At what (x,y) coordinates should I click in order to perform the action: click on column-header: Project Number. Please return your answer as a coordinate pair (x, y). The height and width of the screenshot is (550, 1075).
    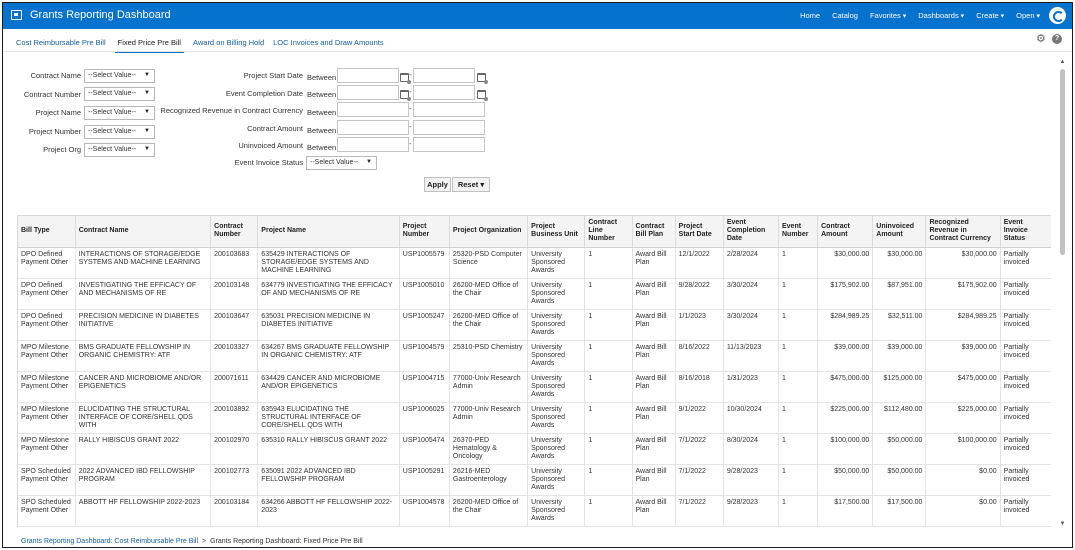
    Looking at the image, I should click on (424, 232).